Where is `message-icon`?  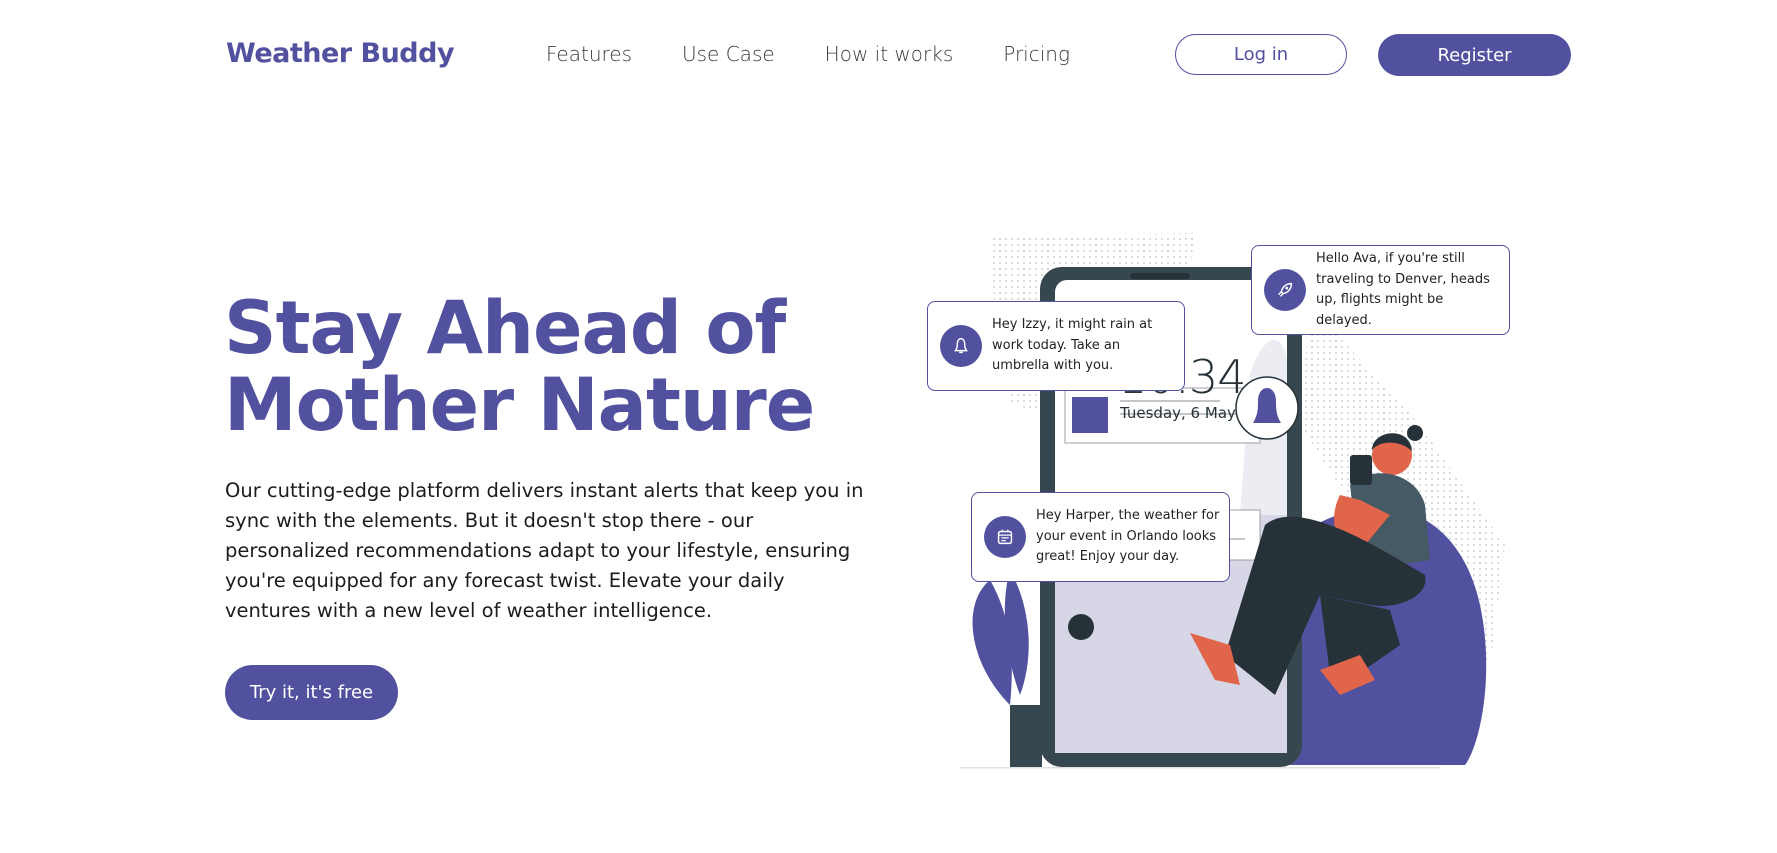 message-icon is located at coordinates (1090, 415).